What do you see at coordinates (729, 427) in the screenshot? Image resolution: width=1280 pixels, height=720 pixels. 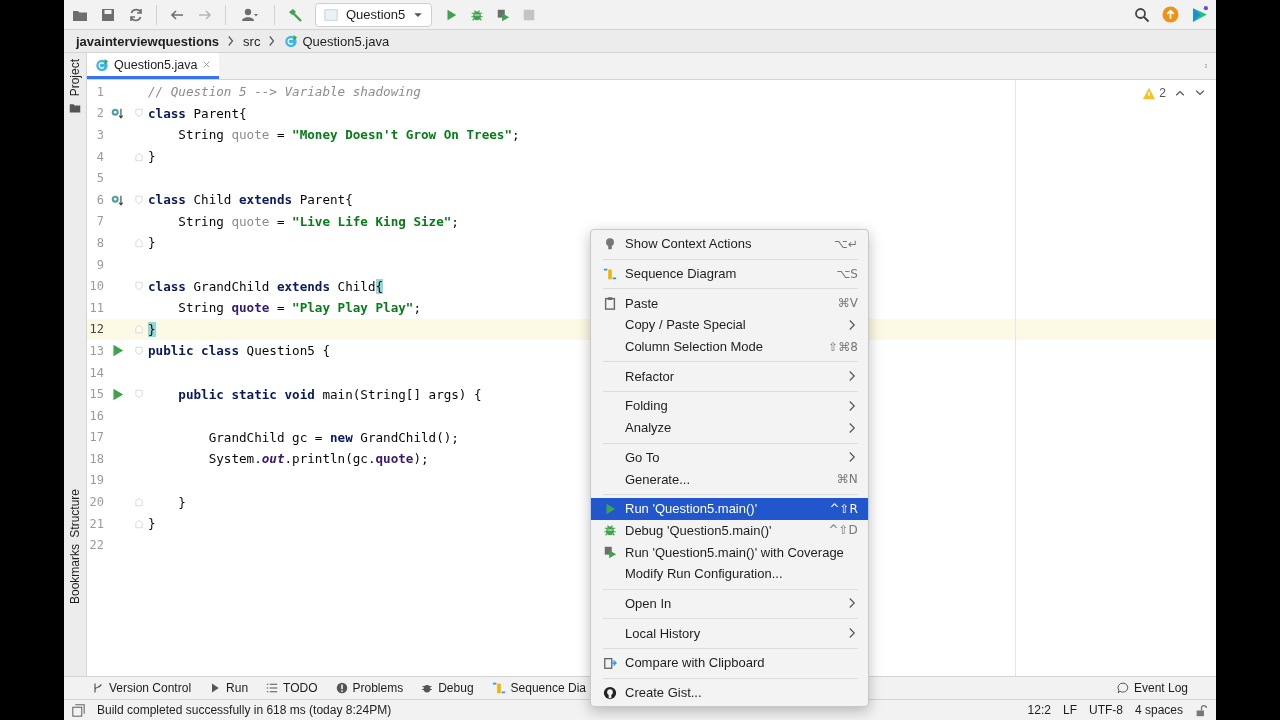 I see `menu-item: Analyze` at bounding box center [729, 427].